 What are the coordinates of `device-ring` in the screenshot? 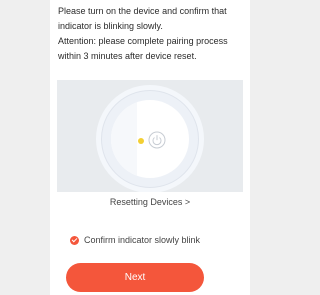 It's located at (150, 139).